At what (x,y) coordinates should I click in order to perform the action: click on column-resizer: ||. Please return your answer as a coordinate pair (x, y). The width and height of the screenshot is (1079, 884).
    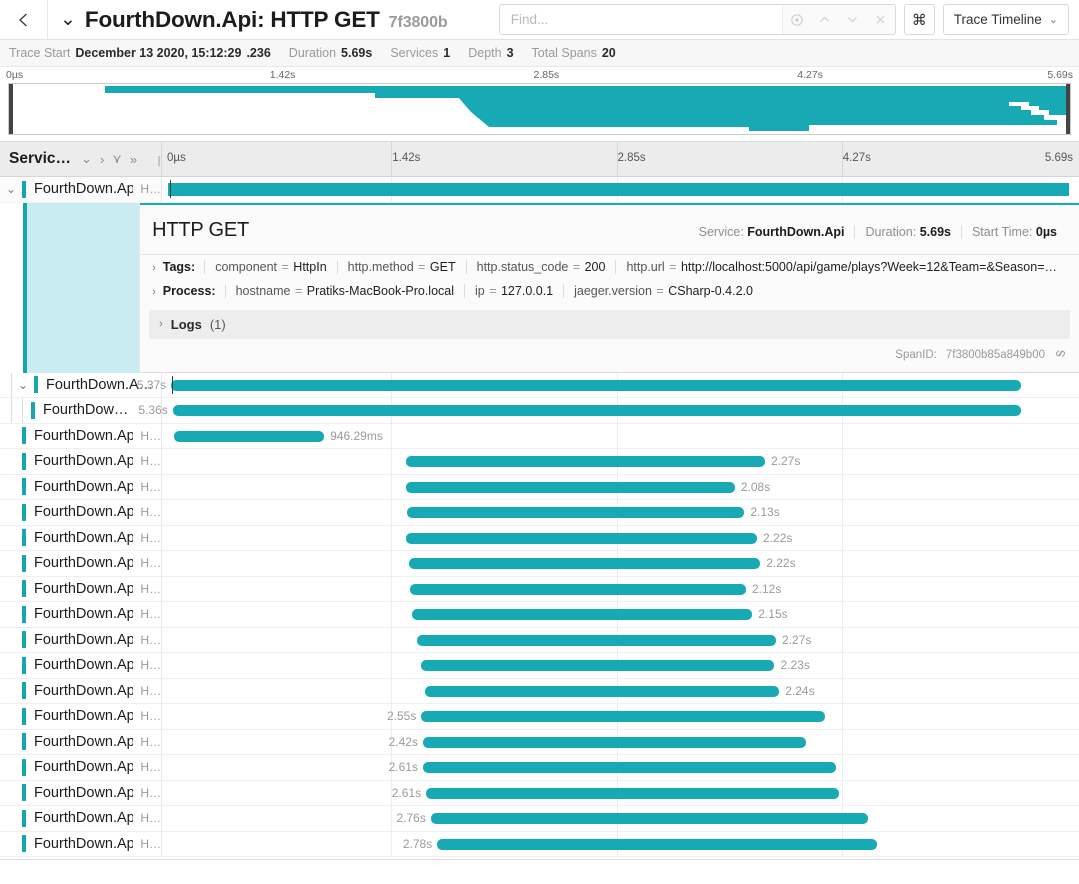
    Looking at the image, I should click on (158, 161).